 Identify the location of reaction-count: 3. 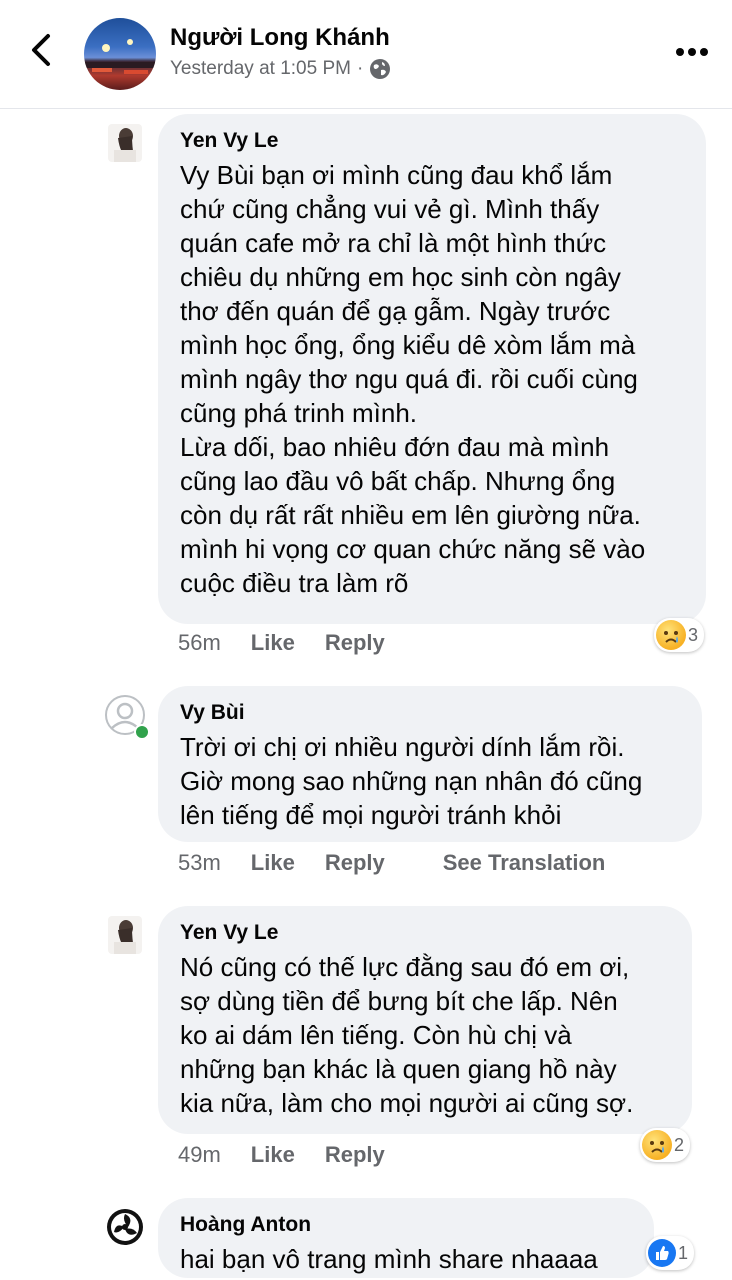
(693, 634).